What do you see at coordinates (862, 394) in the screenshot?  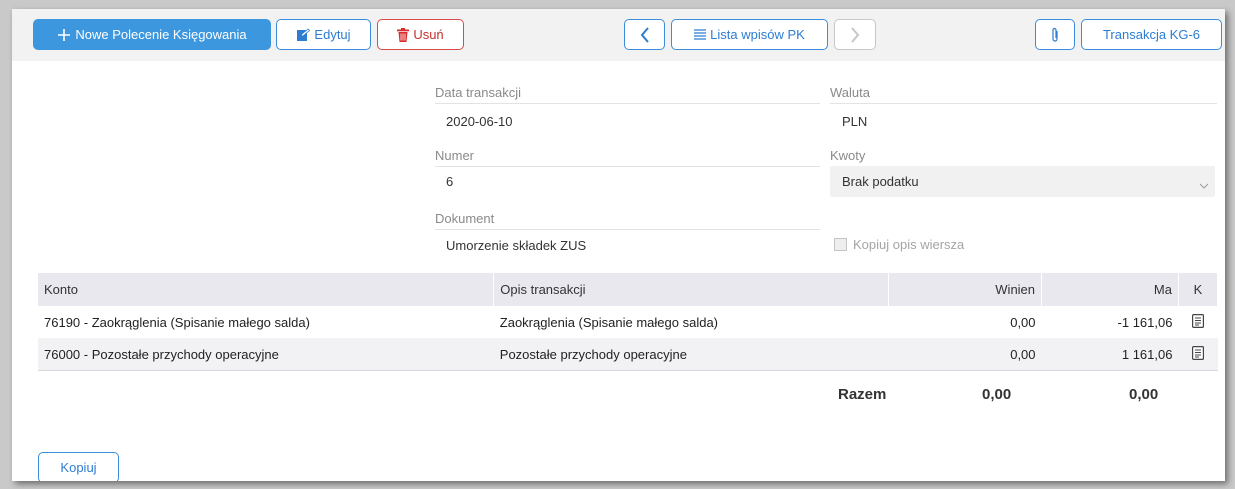 I see `totals-label: Razem` at bounding box center [862, 394].